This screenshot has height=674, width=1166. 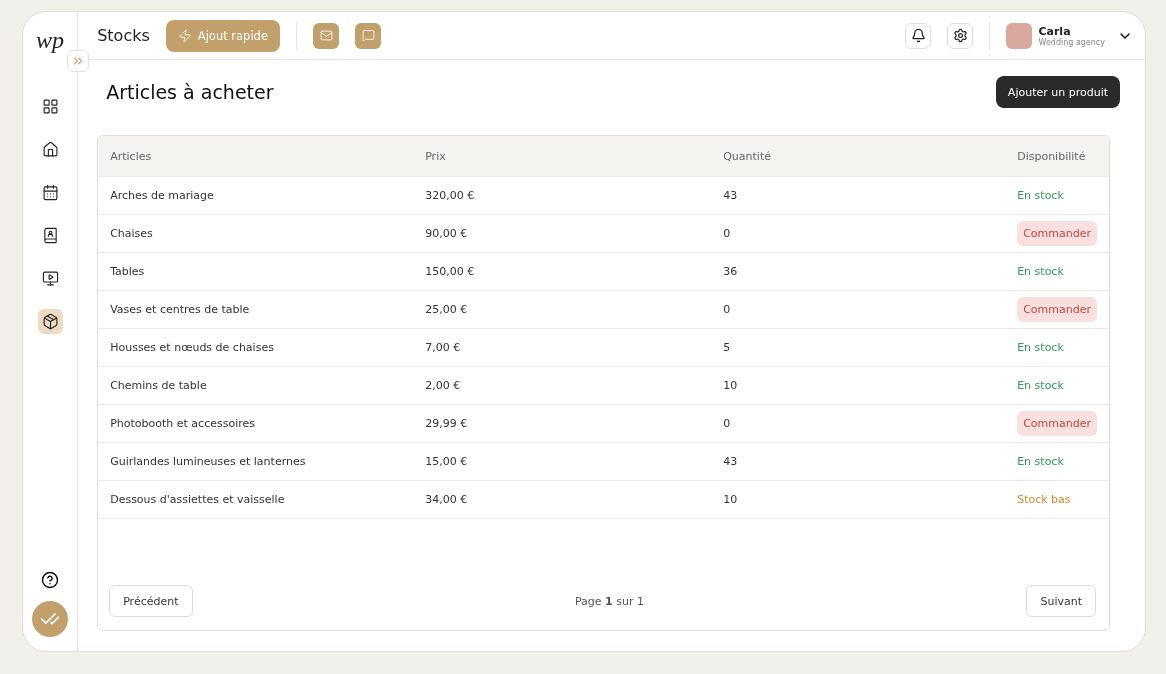 I want to click on home-icon, so click(x=50, y=149).